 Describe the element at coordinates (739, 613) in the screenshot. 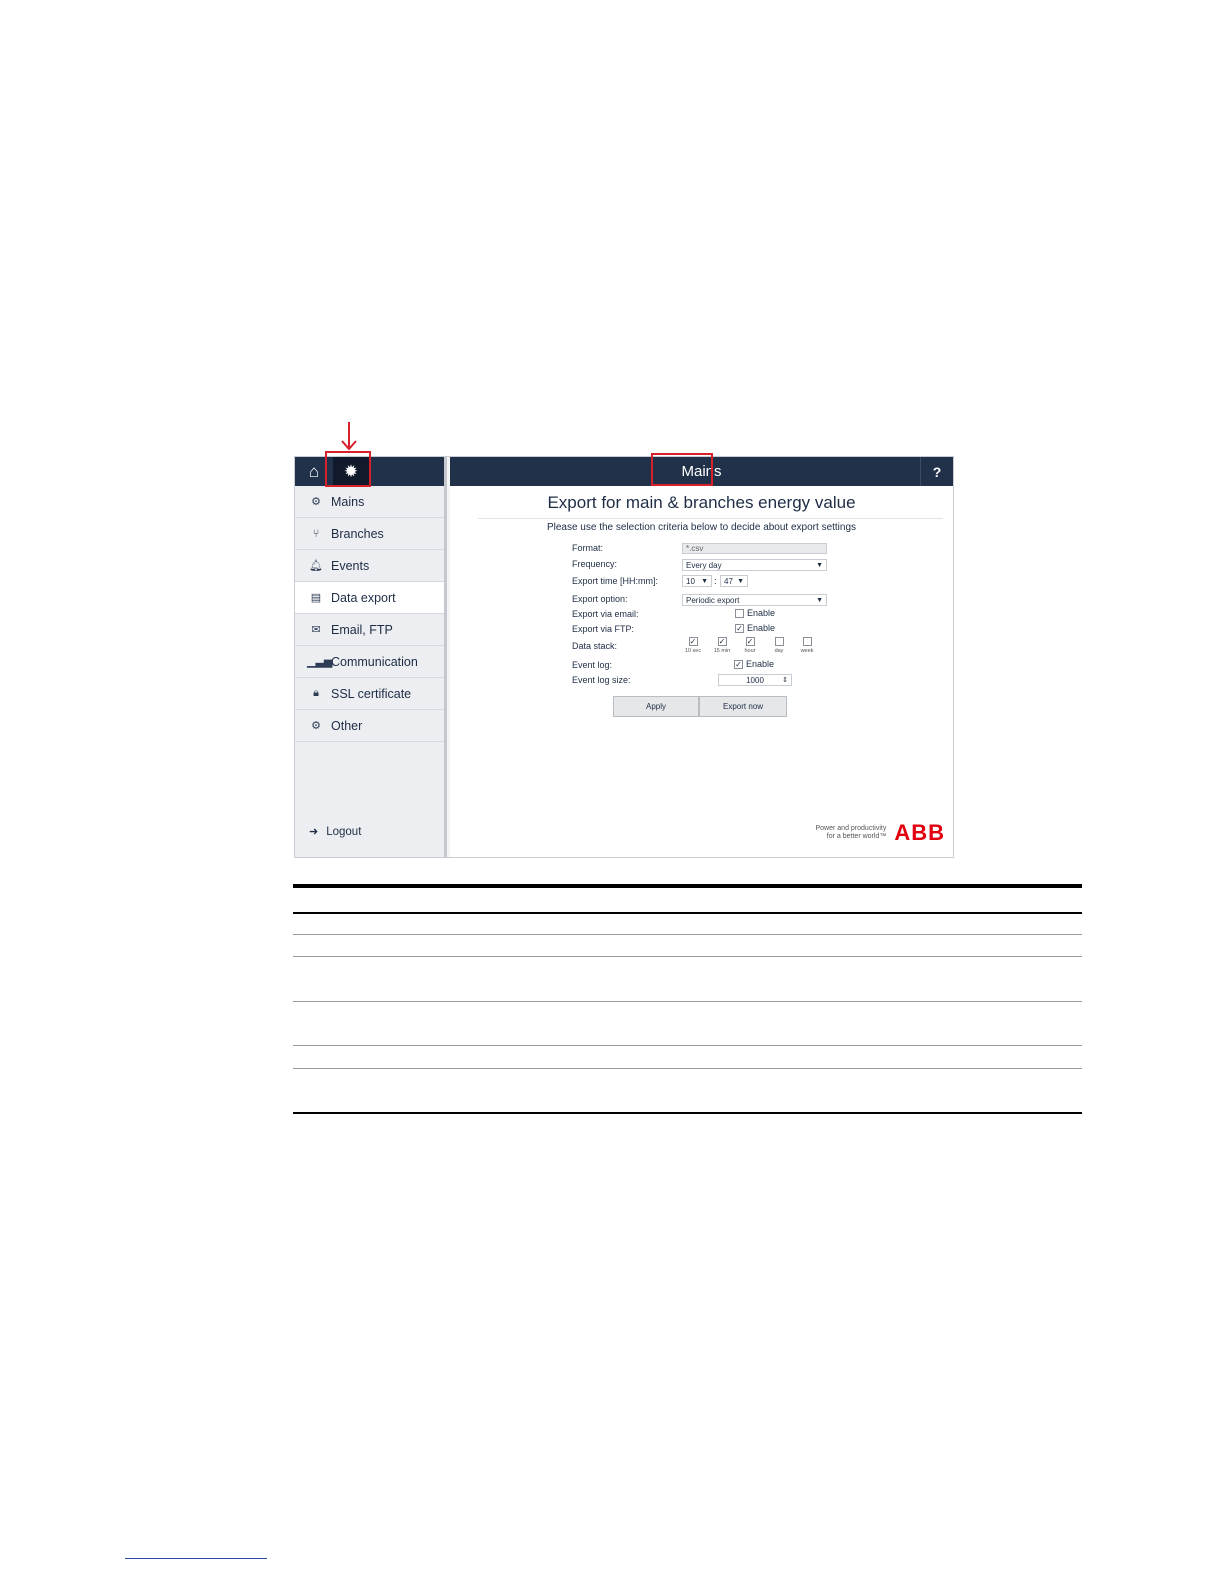

I see `email-checkbox` at that location.